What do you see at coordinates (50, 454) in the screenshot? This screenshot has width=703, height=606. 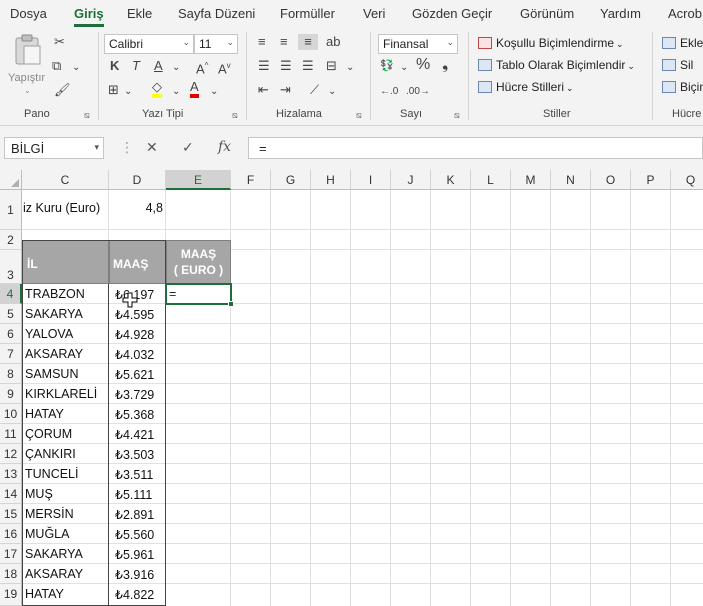 I see `cell-il: ÇANKIRI` at bounding box center [50, 454].